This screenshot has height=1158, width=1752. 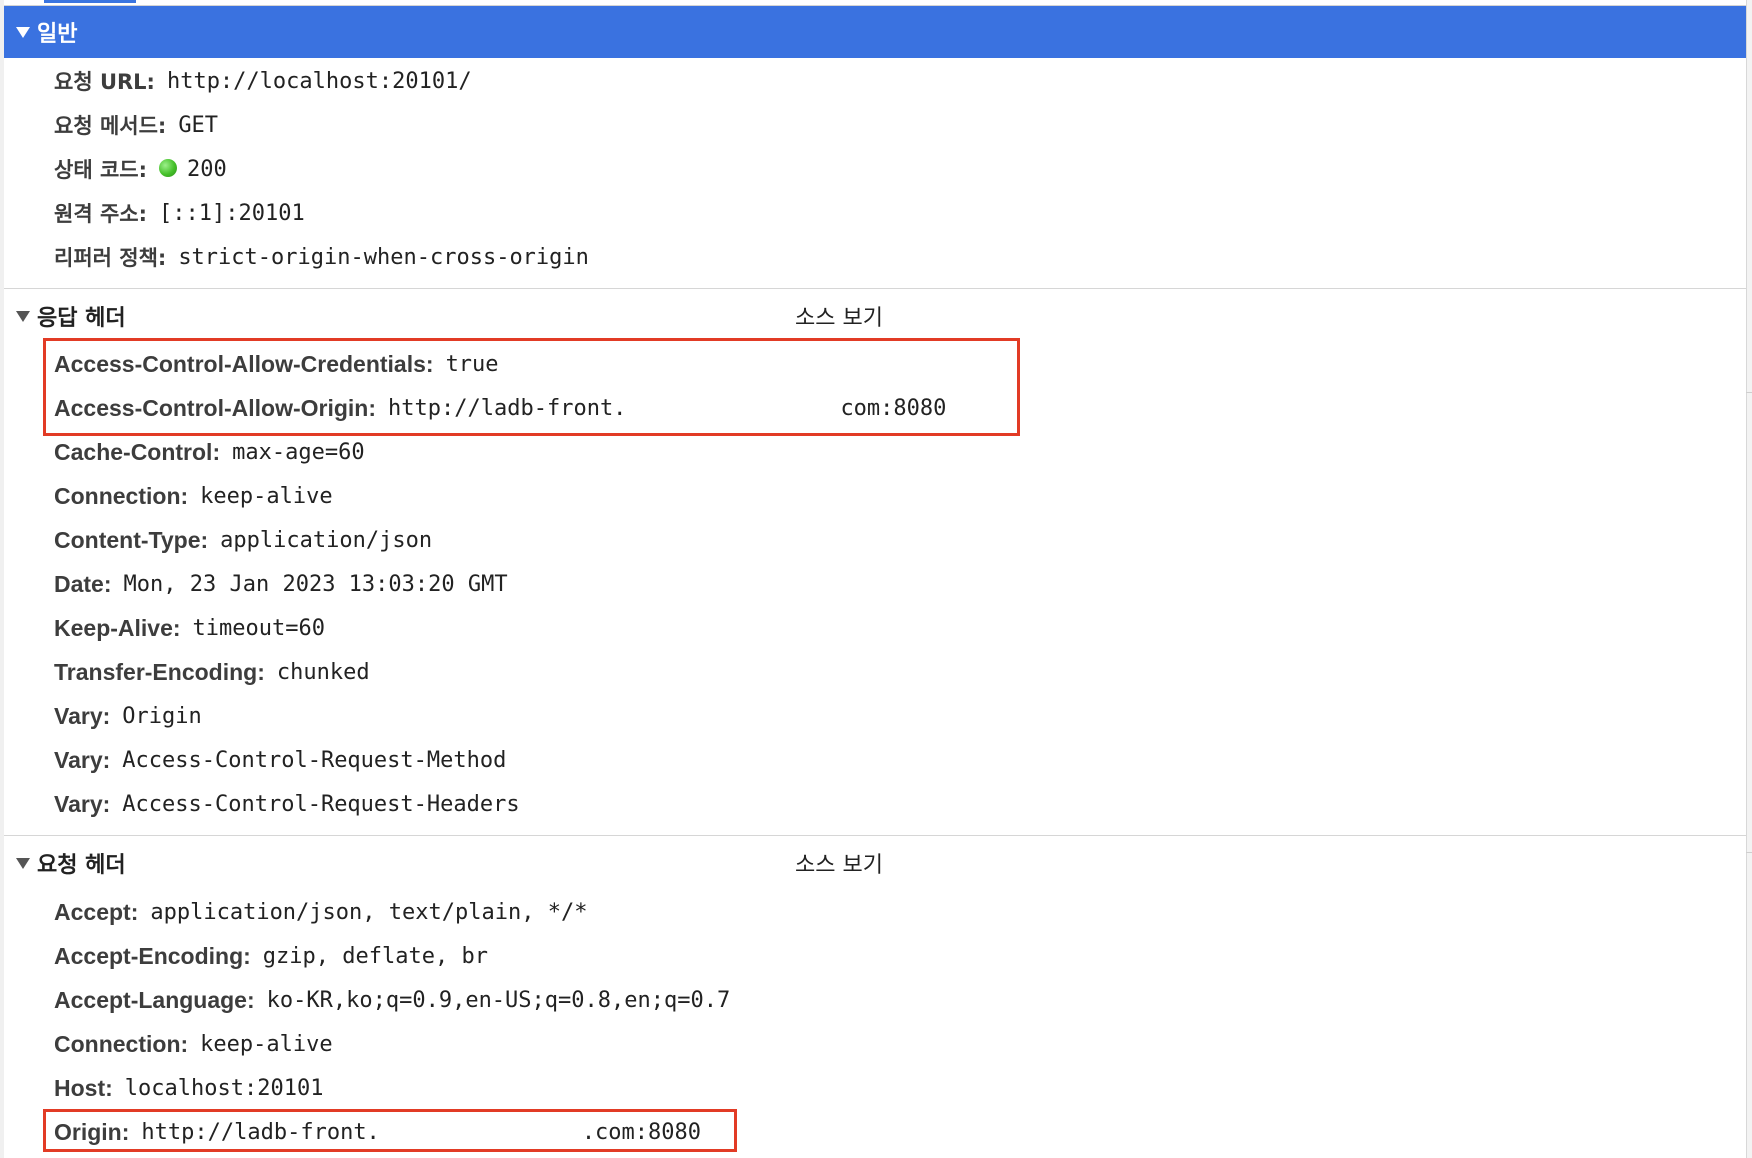 I want to click on row-value: chunked, so click(x=323, y=672).